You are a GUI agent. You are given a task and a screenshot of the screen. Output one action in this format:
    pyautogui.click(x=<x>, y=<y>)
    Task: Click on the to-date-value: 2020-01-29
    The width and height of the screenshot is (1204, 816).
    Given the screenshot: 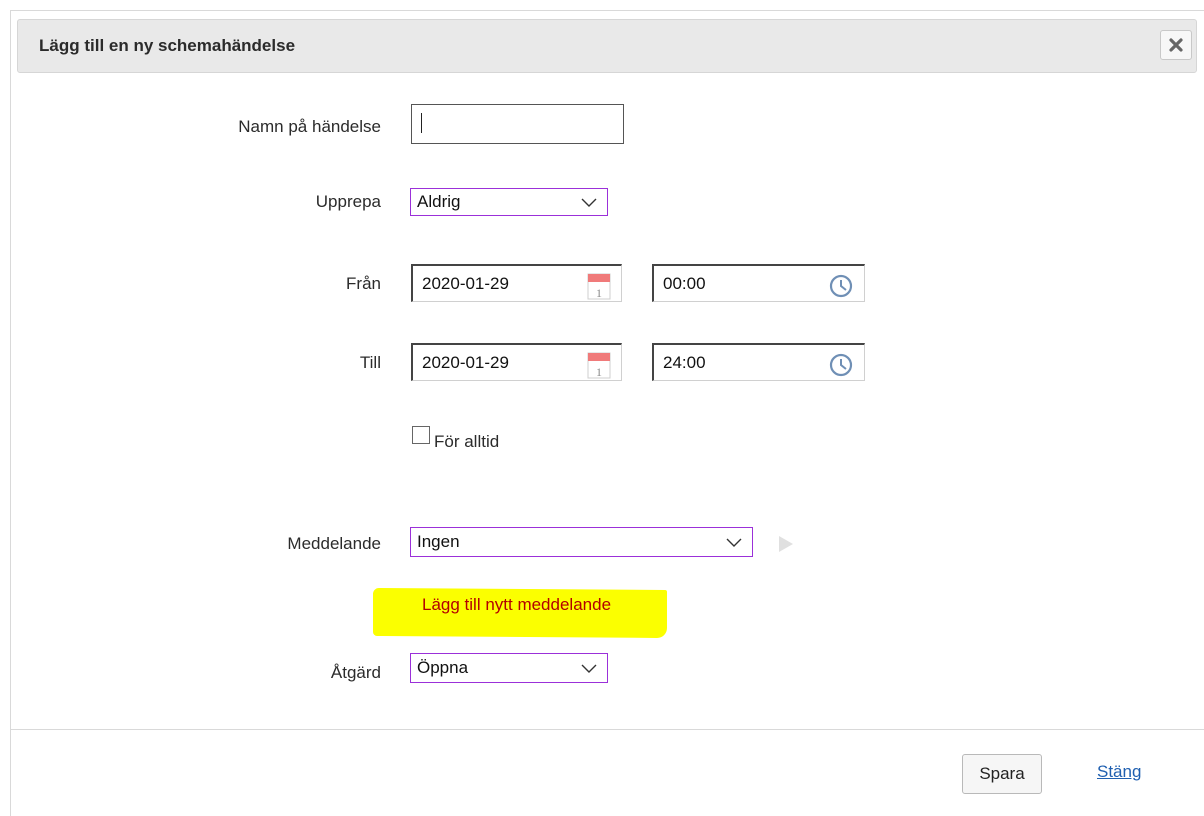 What is the action you would take?
    pyautogui.click(x=465, y=362)
    